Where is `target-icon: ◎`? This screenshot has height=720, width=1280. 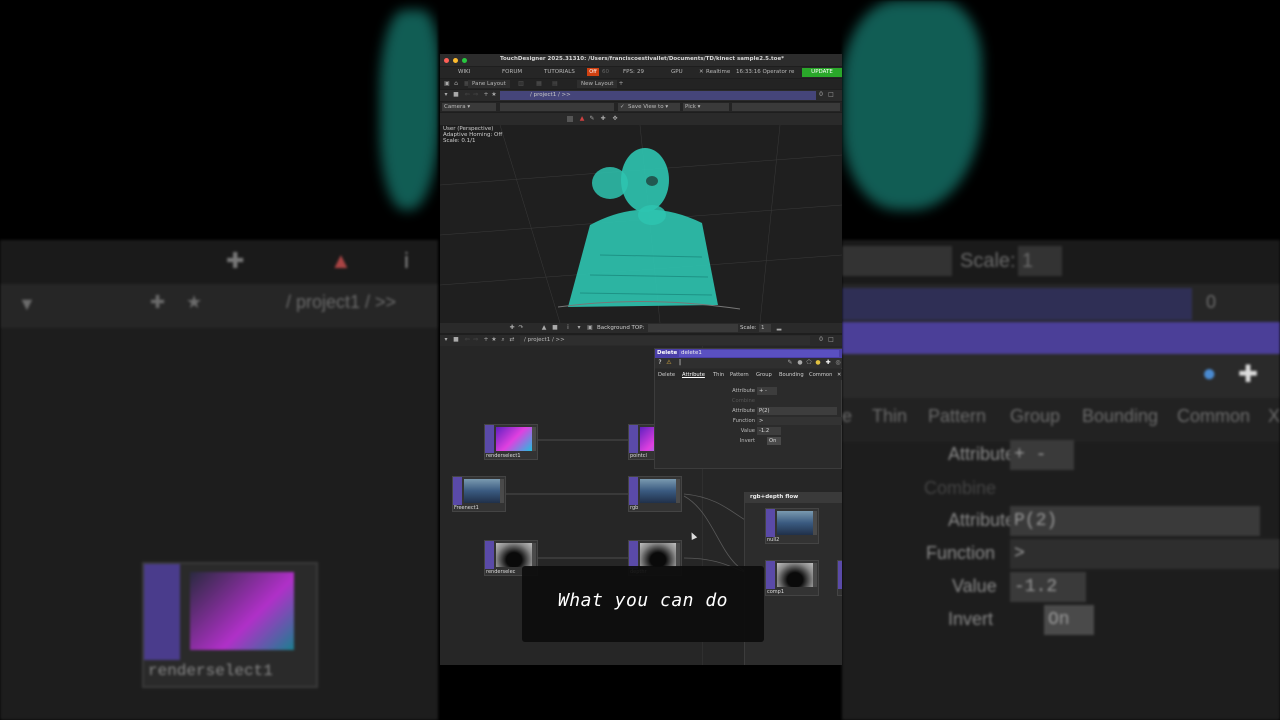
target-icon: ◎ is located at coordinates (838, 363).